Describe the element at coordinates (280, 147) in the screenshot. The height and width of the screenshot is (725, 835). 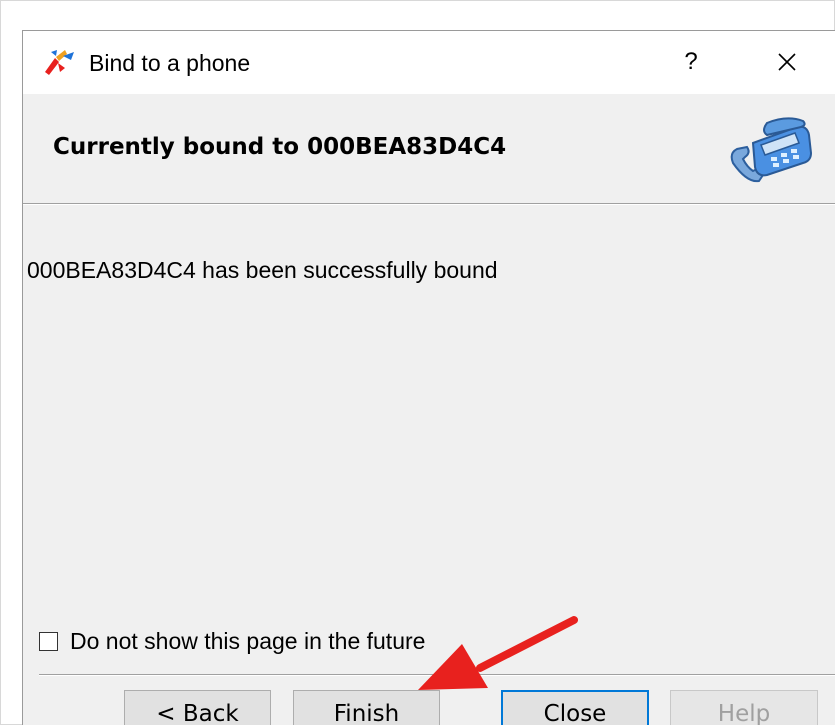
I see `page-heading: Currently bound to 000BEA83D4C4` at that location.